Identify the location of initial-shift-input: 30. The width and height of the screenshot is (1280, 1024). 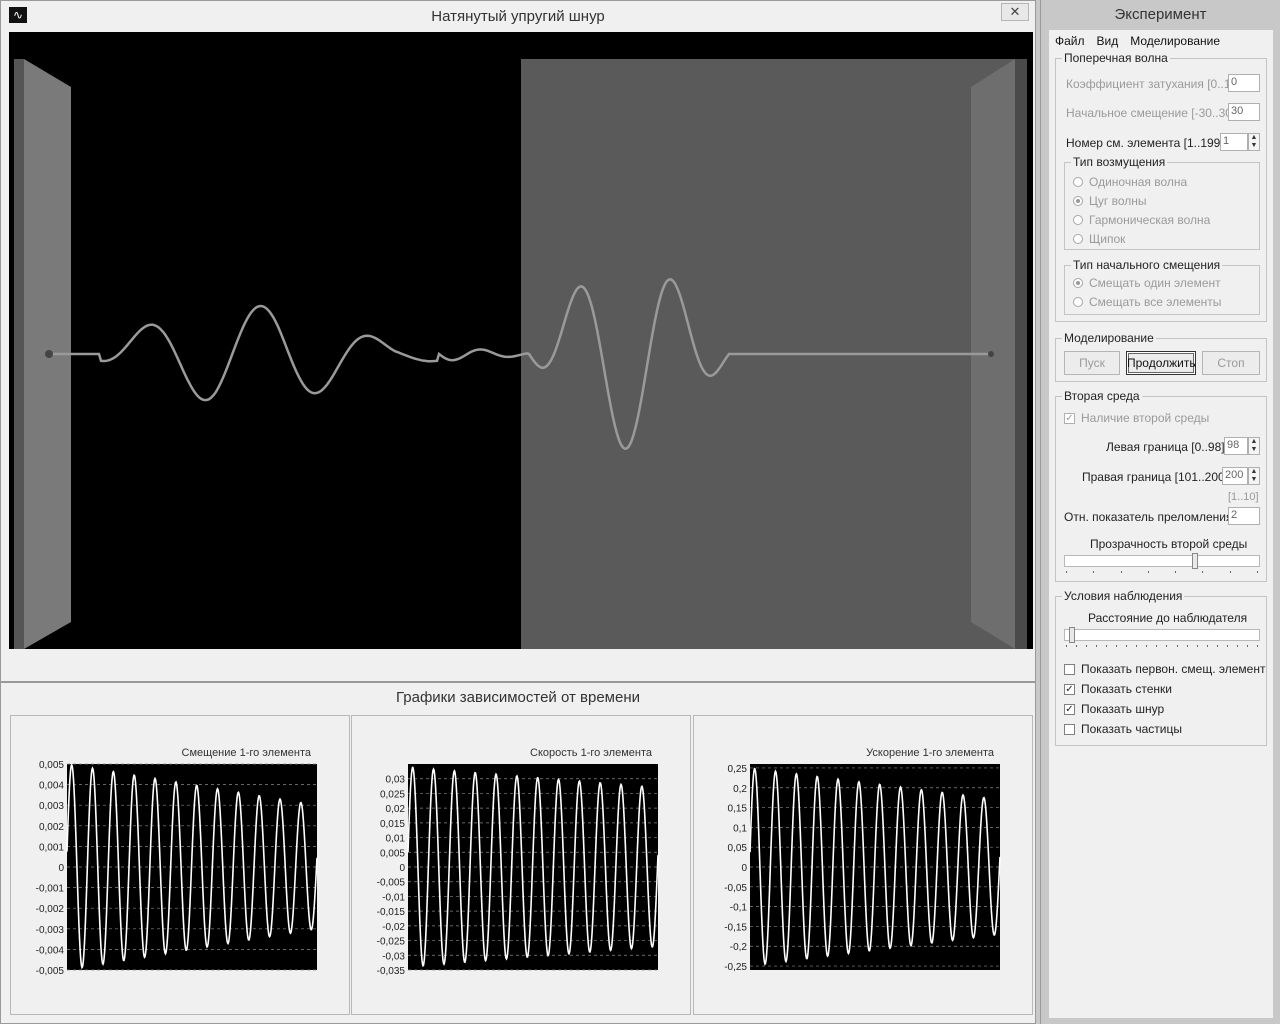
(1244, 112).